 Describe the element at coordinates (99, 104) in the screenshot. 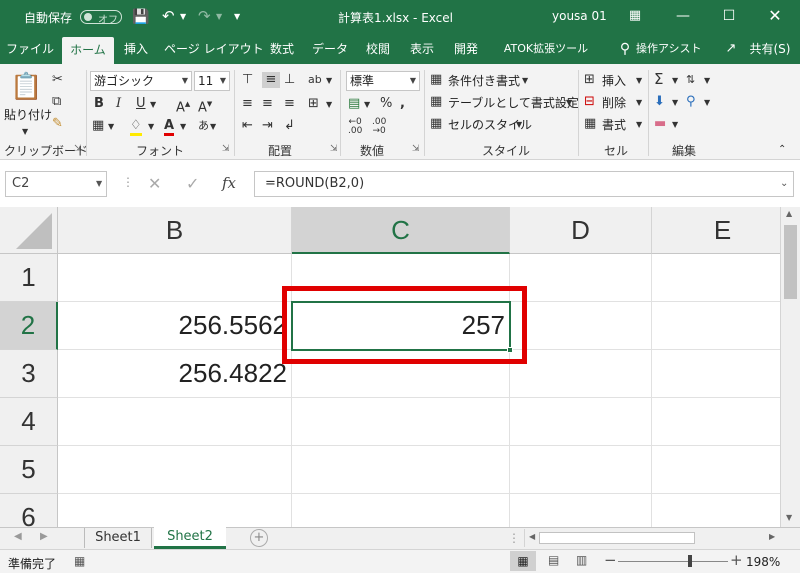

I see `bold-icon: B` at that location.